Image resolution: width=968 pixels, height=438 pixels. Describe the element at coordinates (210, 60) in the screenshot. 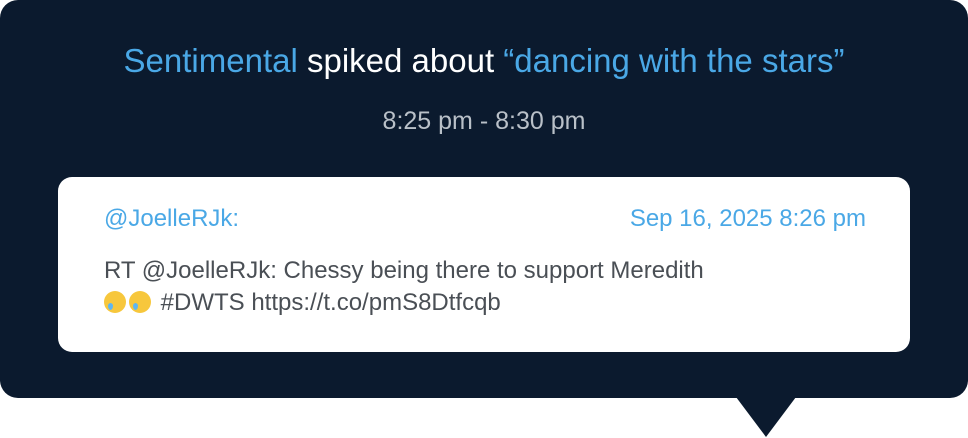

I see `sentiment-label: Sentimental` at that location.